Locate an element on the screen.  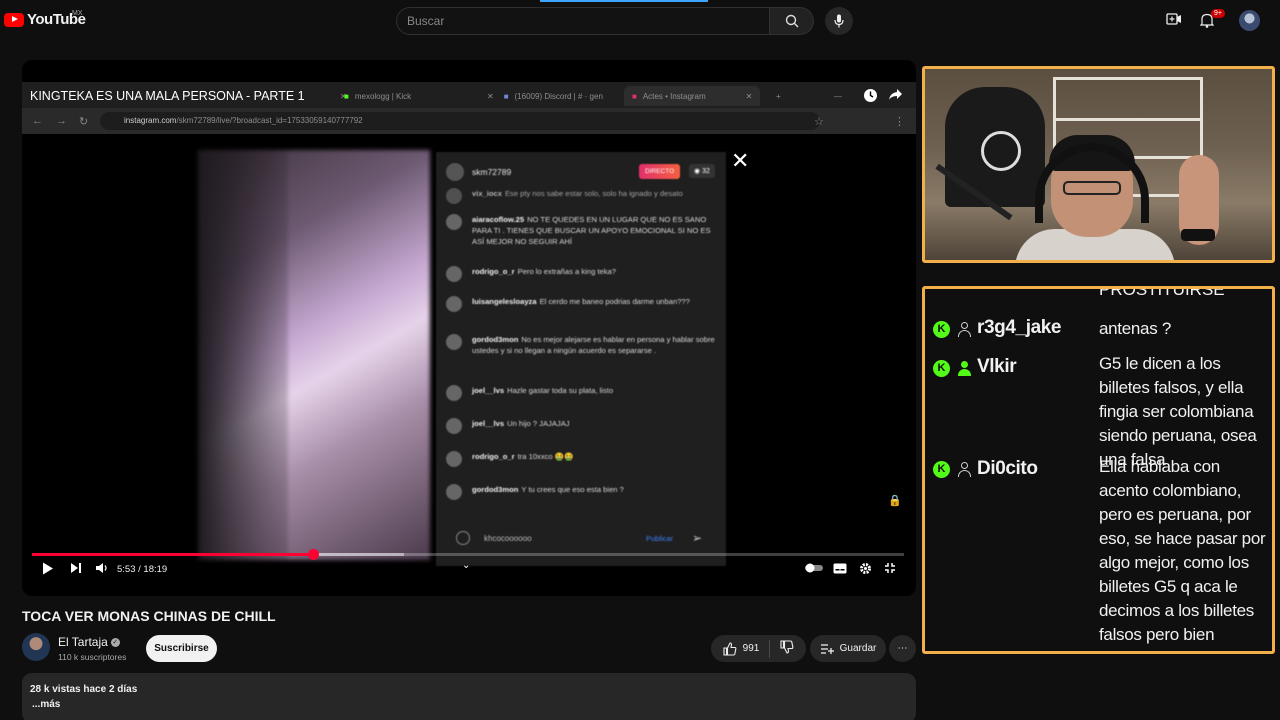
fullscreen-button is located at coordinates (890, 569).